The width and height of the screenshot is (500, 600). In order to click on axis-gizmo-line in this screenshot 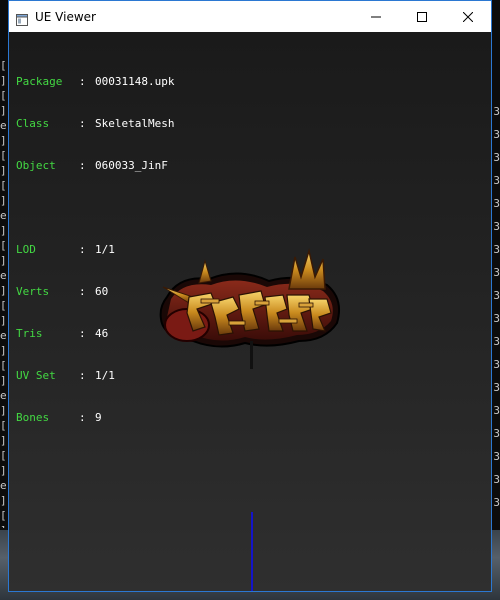, I will do `click(252, 551)`.